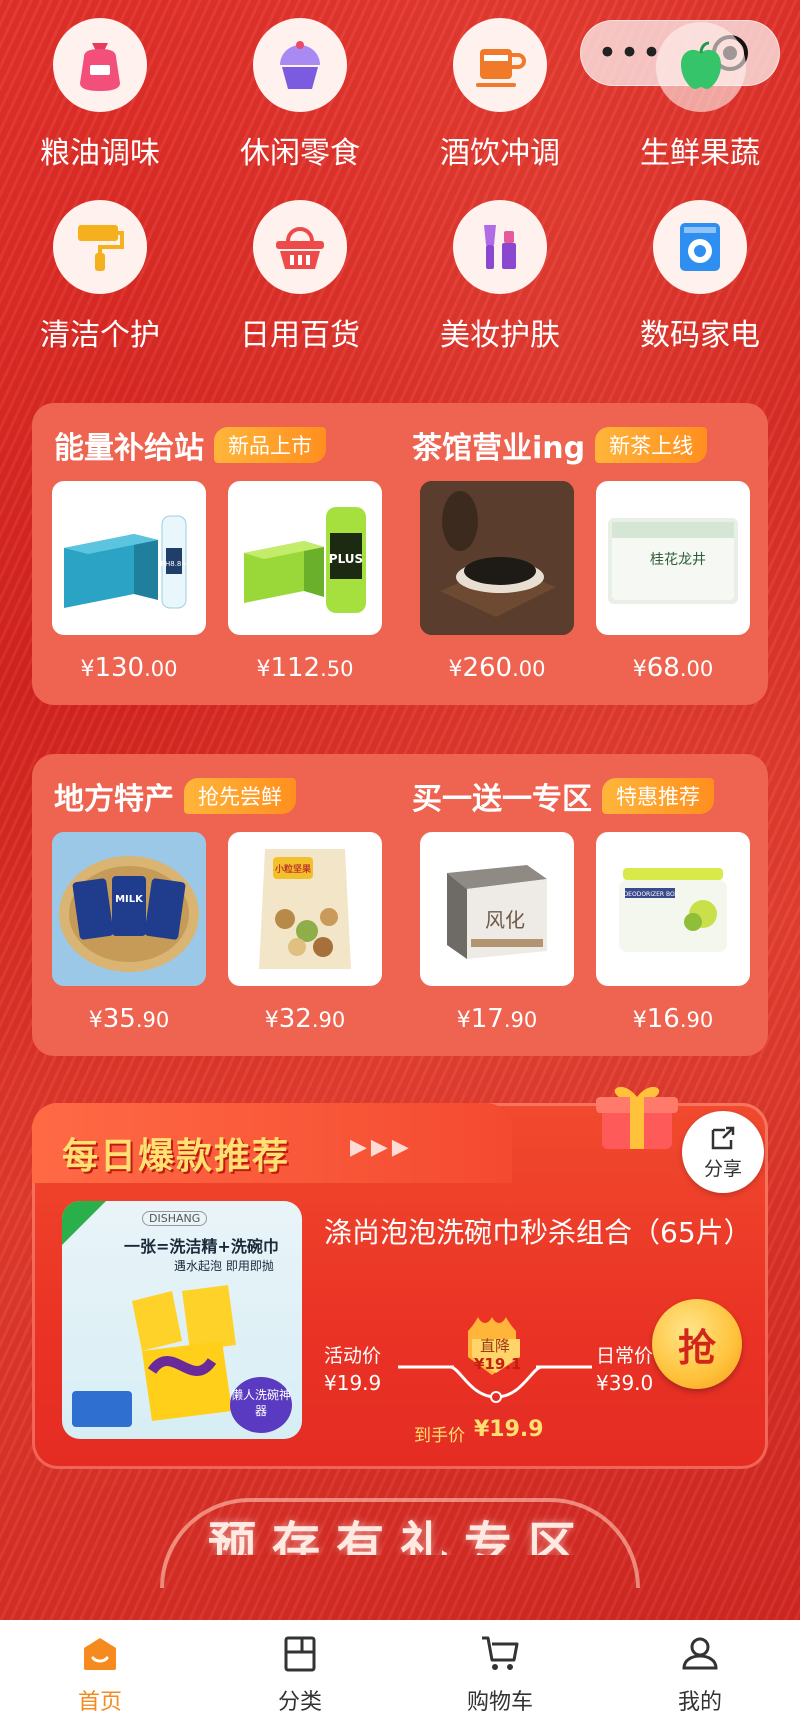 This screenshot has height=1724, width=800. What do you see at coordinates (261, 1405) in the screenshot?
I see `image-badge: 懒人洗碗神器` at bounding box center [261, 1405].